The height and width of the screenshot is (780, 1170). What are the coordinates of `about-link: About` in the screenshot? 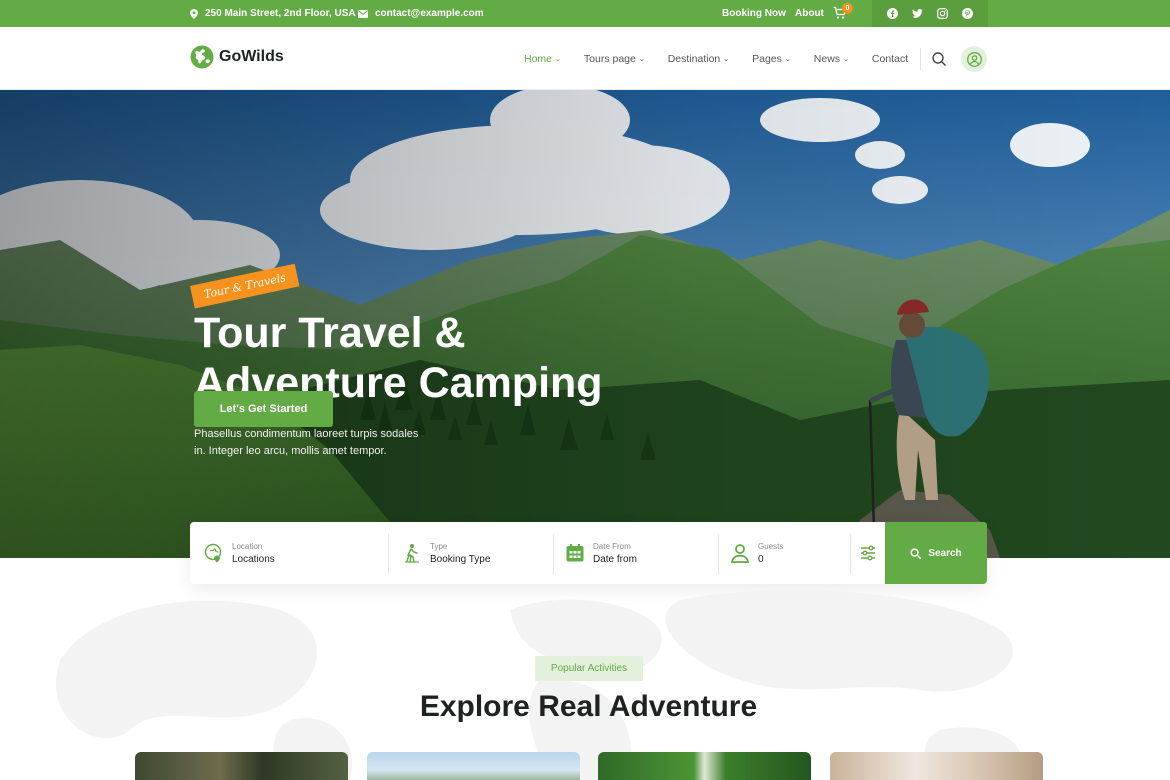 It's located at (809, 13).